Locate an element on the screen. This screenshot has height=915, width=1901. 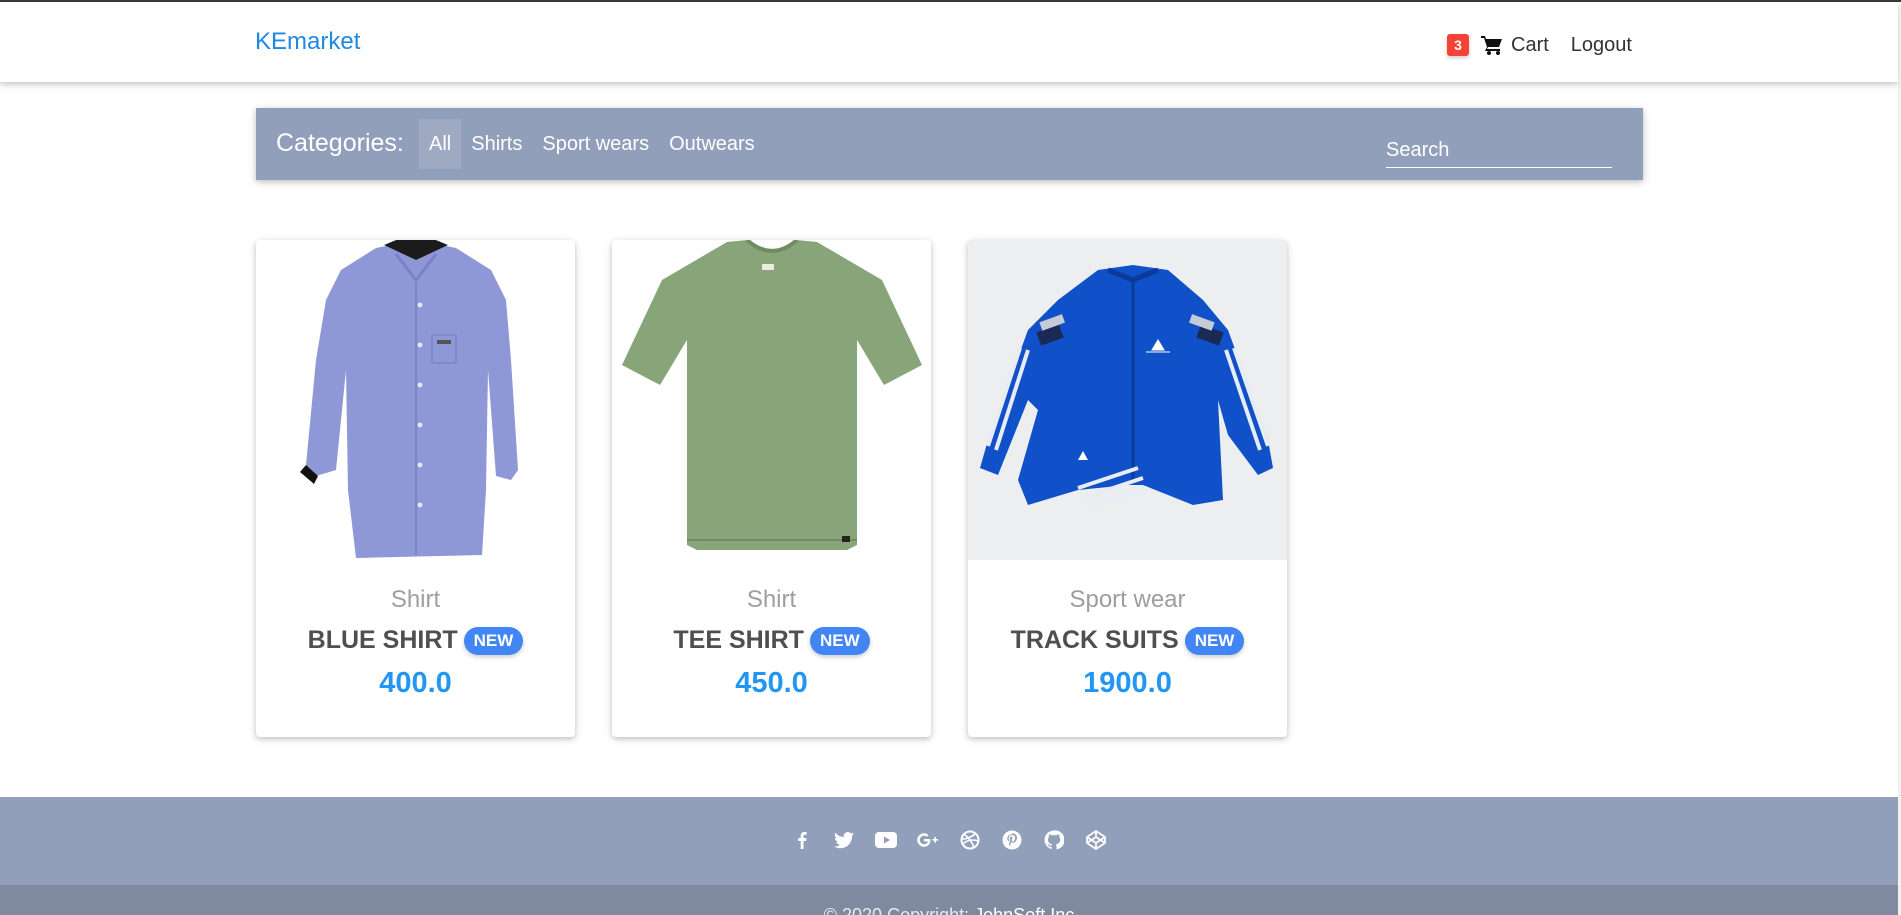
cart-label: Cart is located at coordinates (1530, 44).